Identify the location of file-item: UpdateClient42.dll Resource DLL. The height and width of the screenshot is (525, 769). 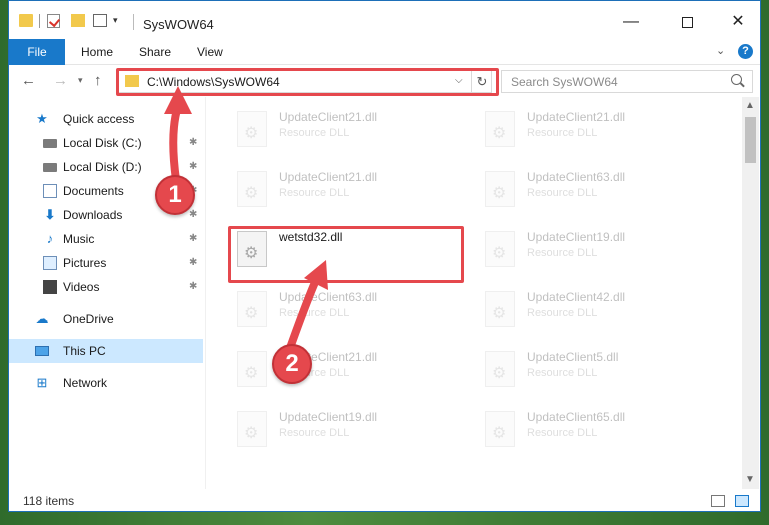
(597, 309).